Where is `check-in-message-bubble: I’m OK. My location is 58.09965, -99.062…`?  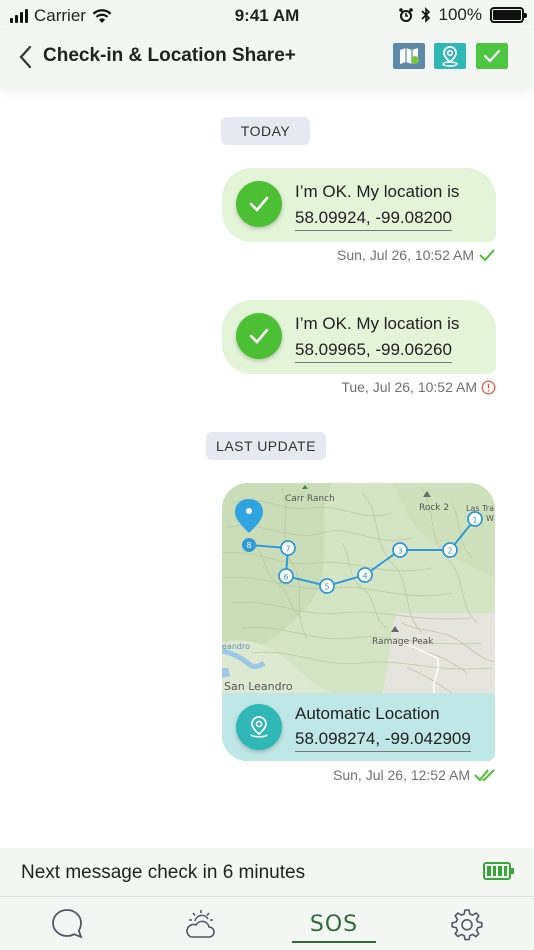
check-in-message-bubble: I’m OK. My location is 58.09965, -99.062… is located at coordinates (359, 337).